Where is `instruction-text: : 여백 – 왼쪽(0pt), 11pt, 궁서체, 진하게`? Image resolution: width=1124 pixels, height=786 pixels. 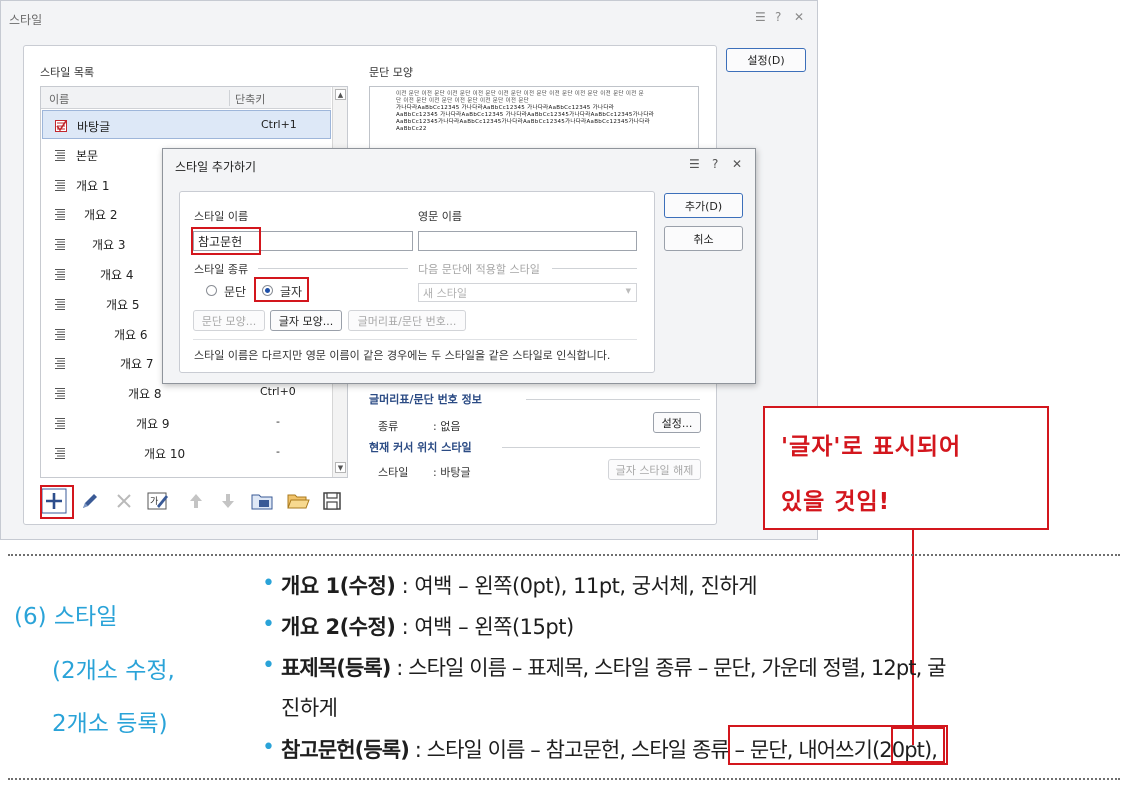
instruction-text: : 여백 – 왼쪽(0pt), 11pt, 궁서체, 진하게 is located at coordinates (576, 586).